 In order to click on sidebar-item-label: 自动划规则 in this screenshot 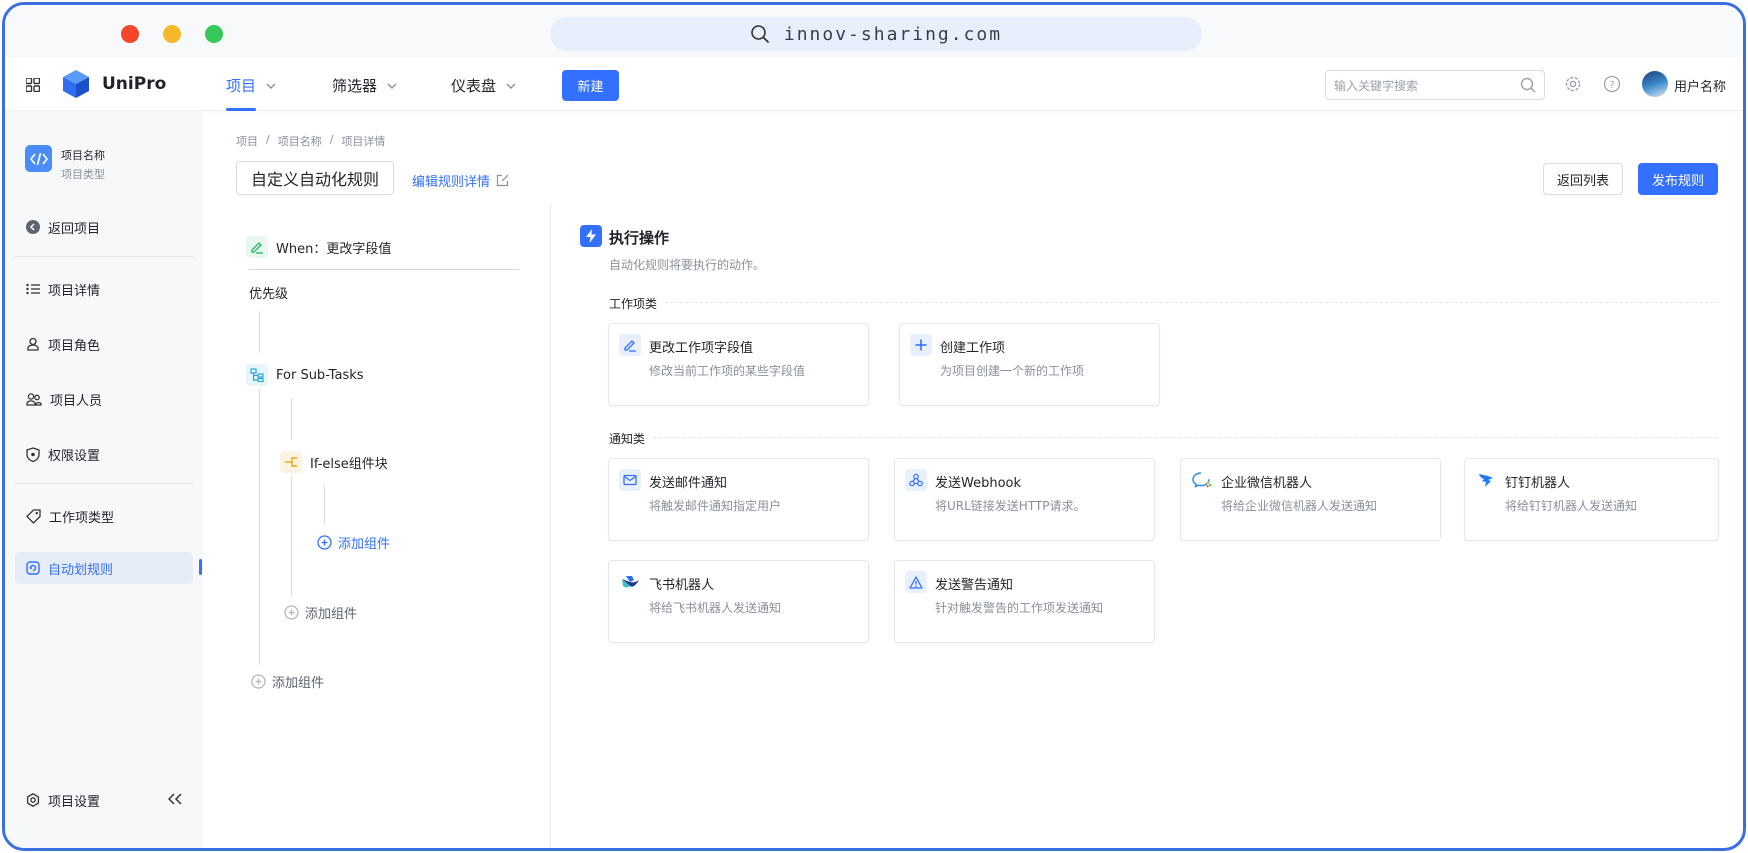, I will do `click(81, 570)`.